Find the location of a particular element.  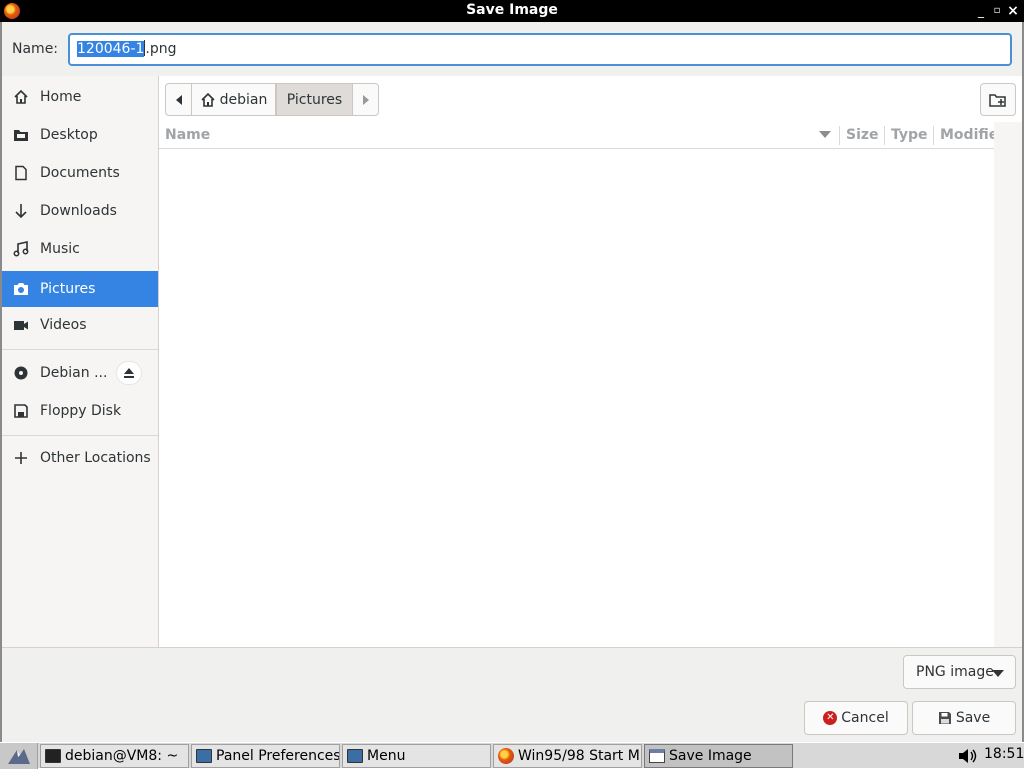

sidebar-item-label: Videos is located at coordinates (63, 325).